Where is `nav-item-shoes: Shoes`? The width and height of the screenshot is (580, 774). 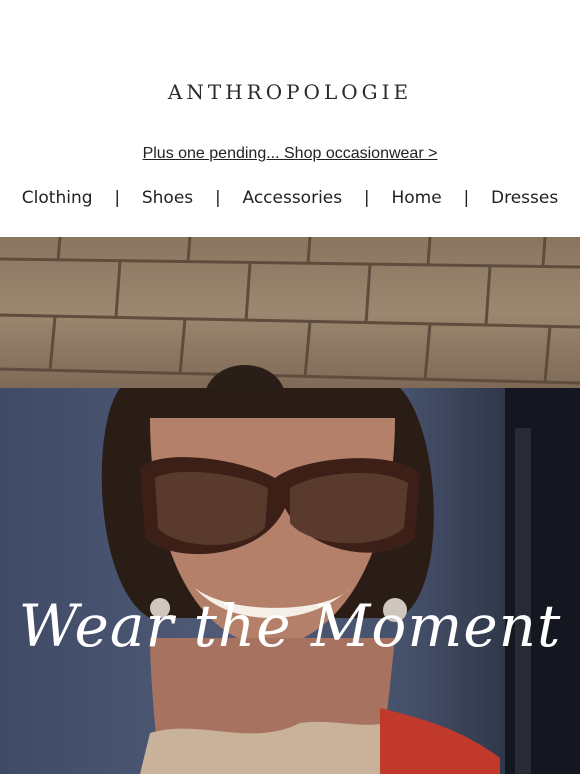
nav-item-shoes: Shoes is located at coordinates (167, 198).